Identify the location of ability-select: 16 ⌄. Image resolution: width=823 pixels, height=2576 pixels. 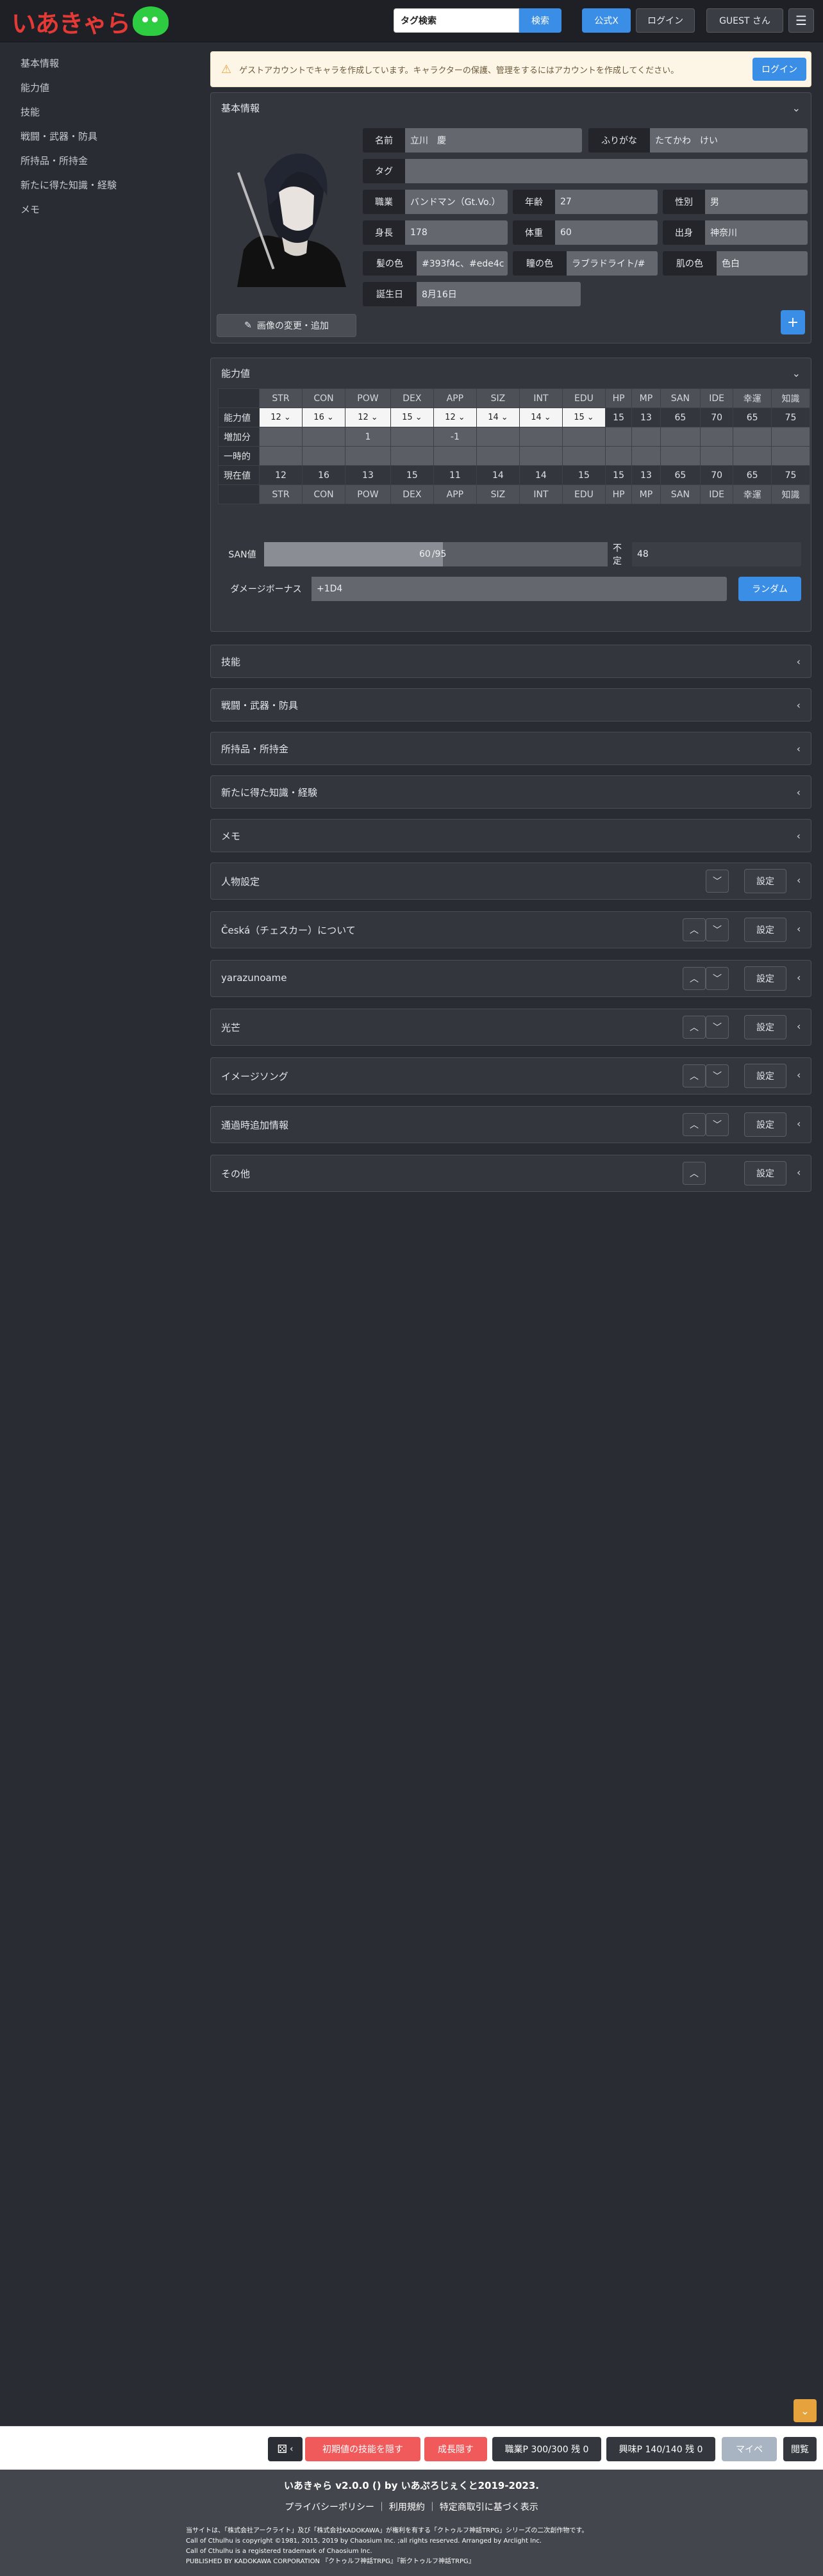
(324, 417).